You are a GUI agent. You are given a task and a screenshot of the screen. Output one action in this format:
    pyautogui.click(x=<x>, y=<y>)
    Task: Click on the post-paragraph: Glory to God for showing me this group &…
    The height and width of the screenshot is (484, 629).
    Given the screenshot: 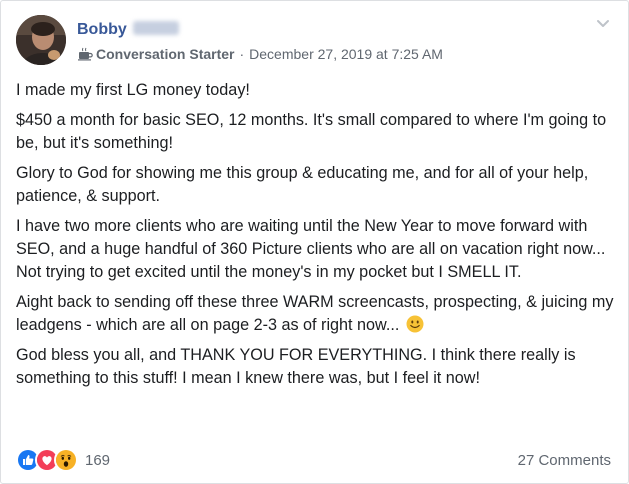 What is the action you would take?
    pyautogui.click(x=302, y=184)
    